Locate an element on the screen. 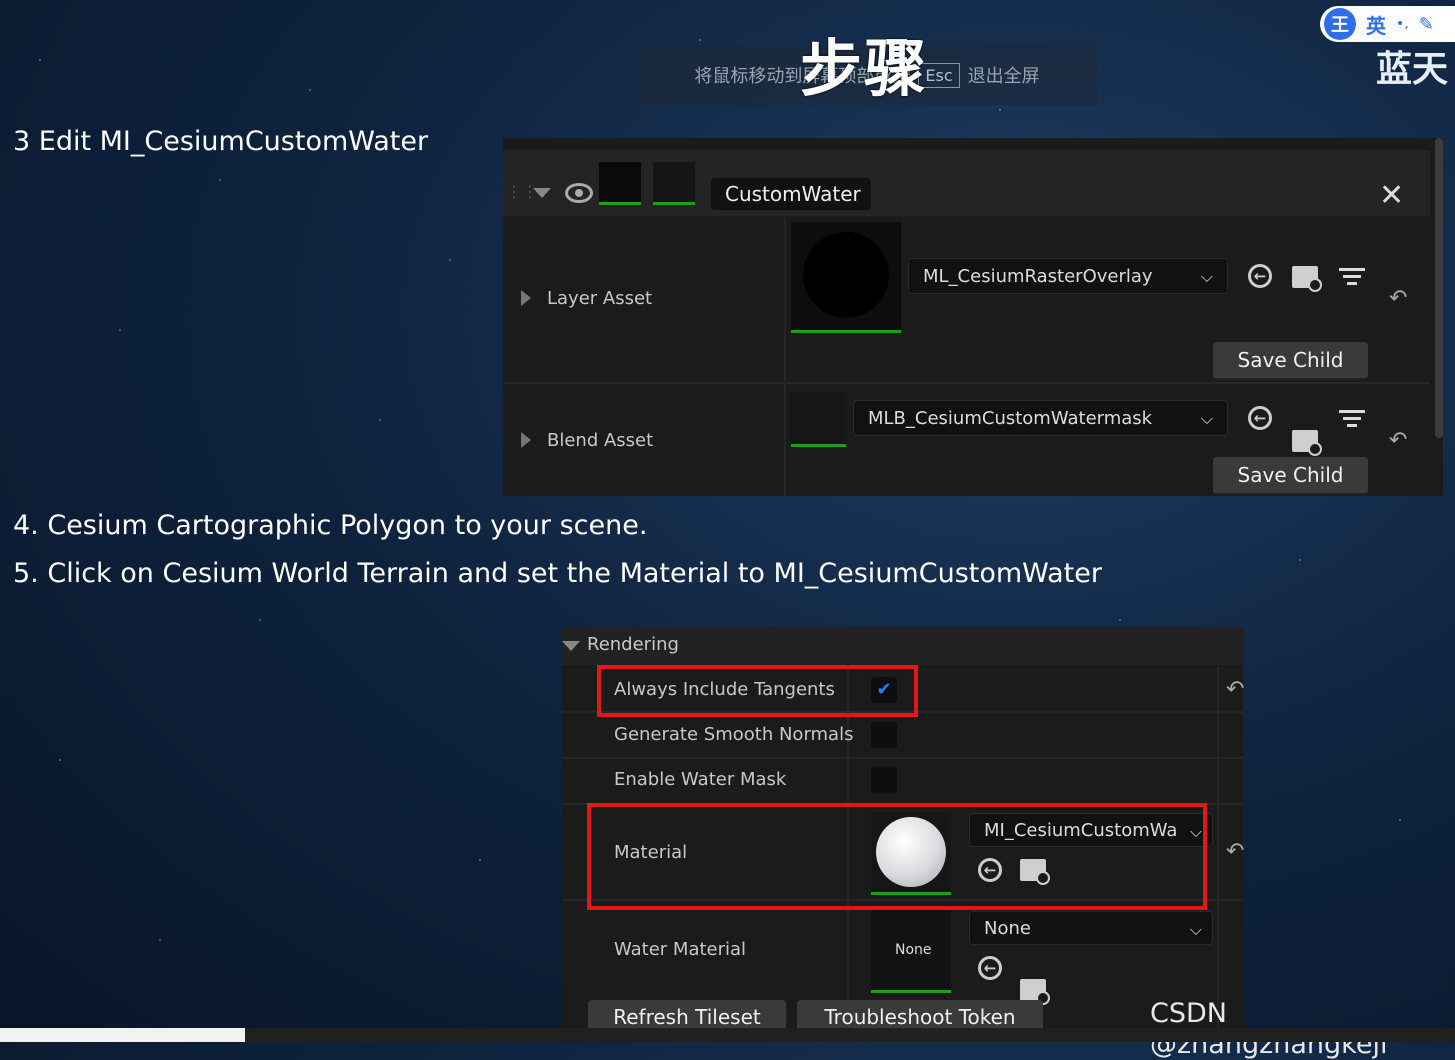 This screenshot has width=1455, height=1060. slide-title: 步骤 is located at coordinates (864, 68).